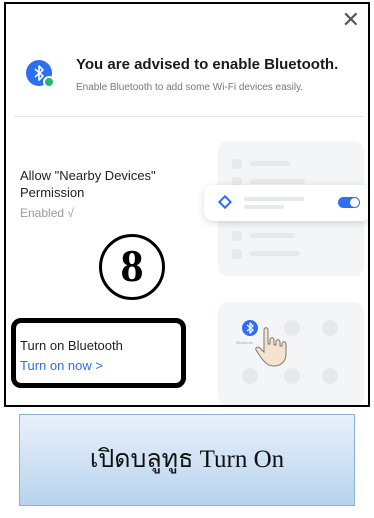 The height and width of the screenshot is (518, 374). What do you see at coordinates (244, 342) in the screenshot?
I see `illustration-label: Bluetooth` at bounding box center [244, 342].